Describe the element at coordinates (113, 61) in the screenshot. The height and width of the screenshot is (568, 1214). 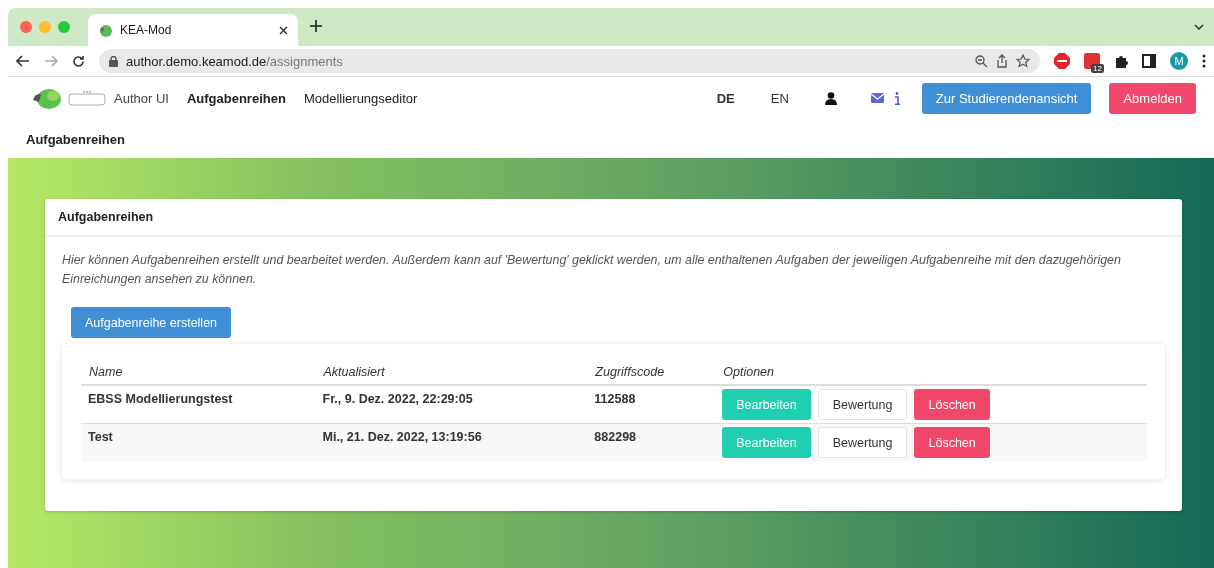
I see `lock-icon` at that location.